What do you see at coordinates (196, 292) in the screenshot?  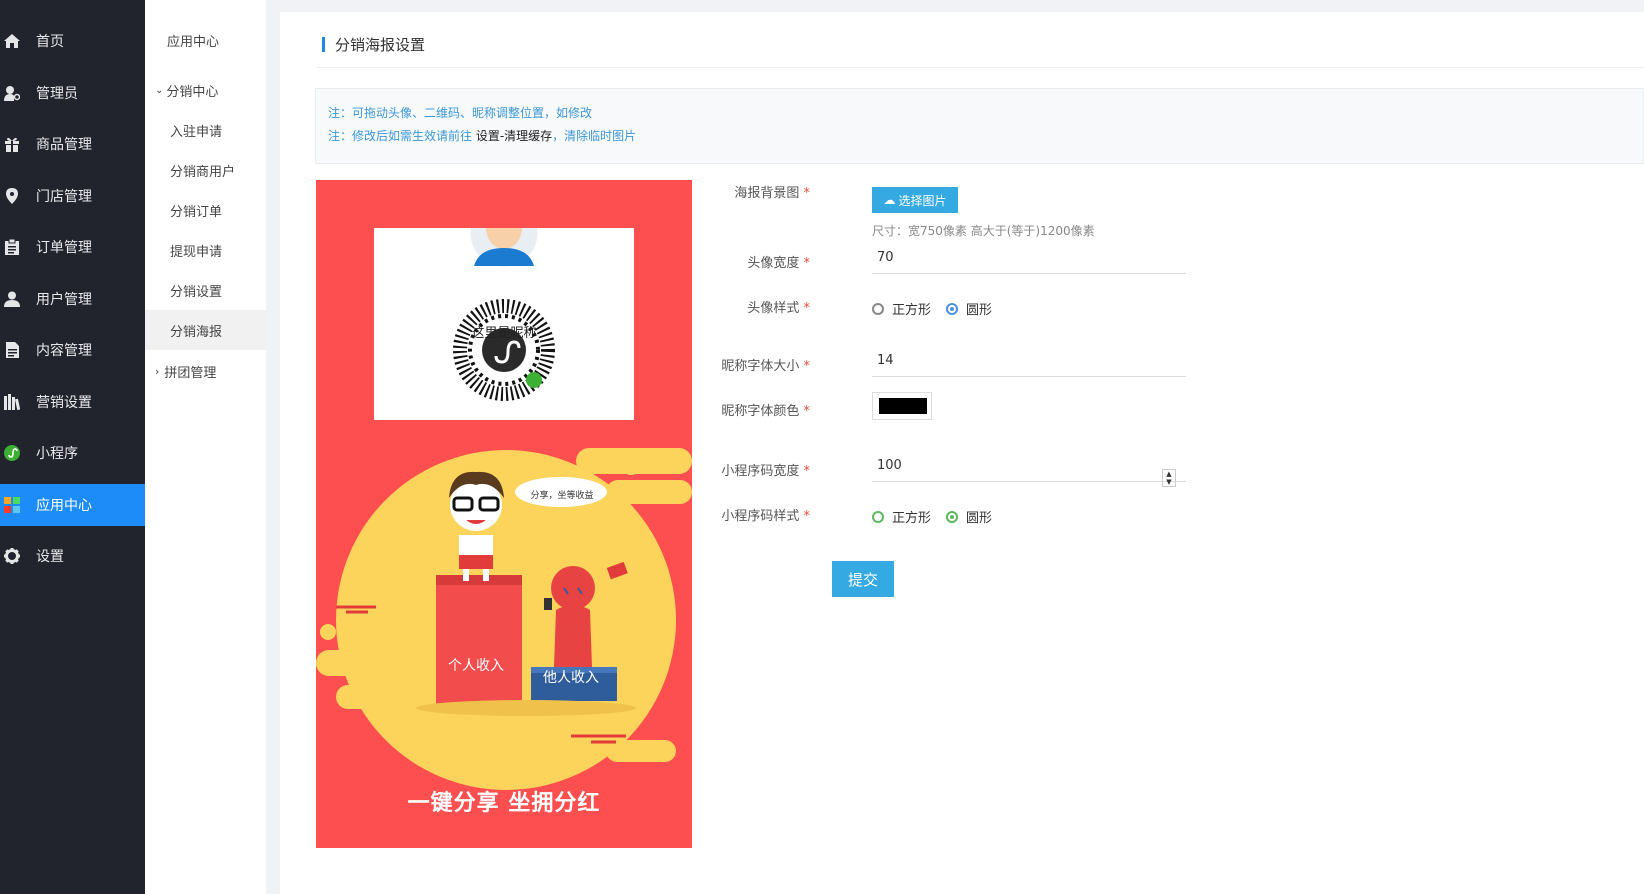 I see `sub-nav-item-label: 分销设置` at bounding box center [196, 292].